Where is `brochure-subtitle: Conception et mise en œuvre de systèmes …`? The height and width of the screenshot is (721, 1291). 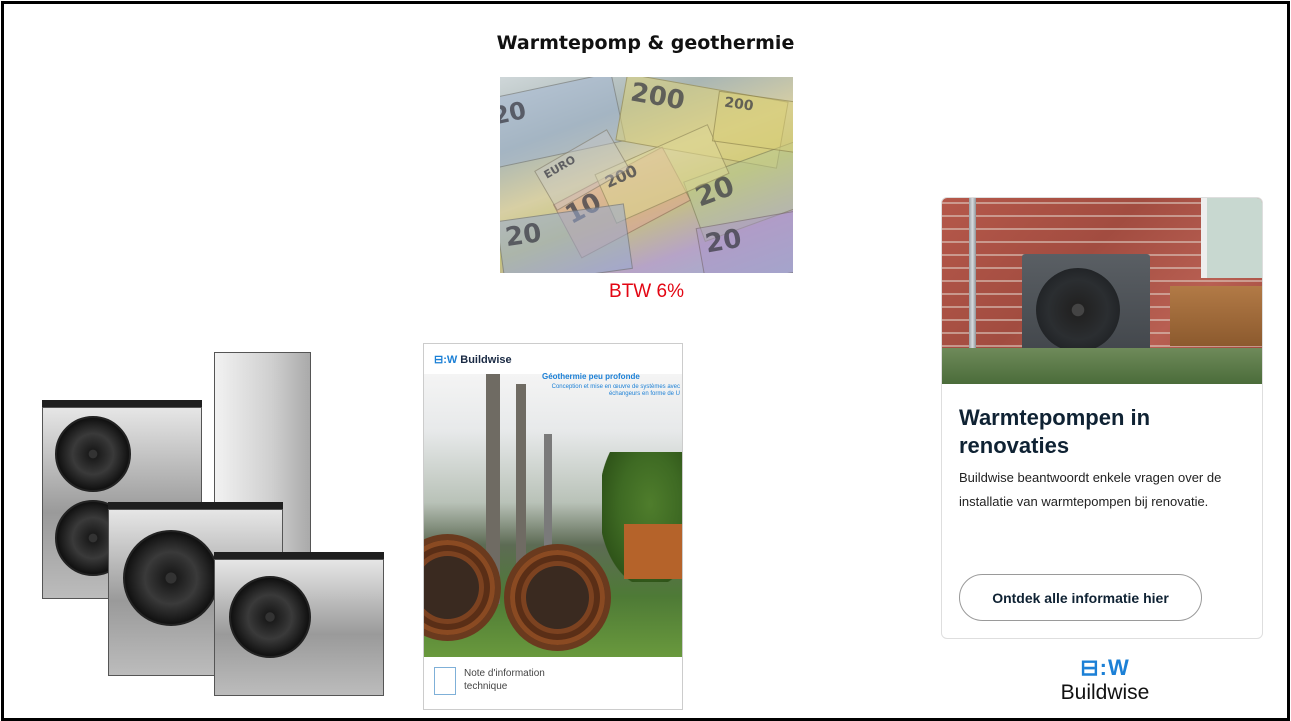 brochure-subtitle: Conception et mise en œuvre de systèmes … is located at coordinates (615, 390).